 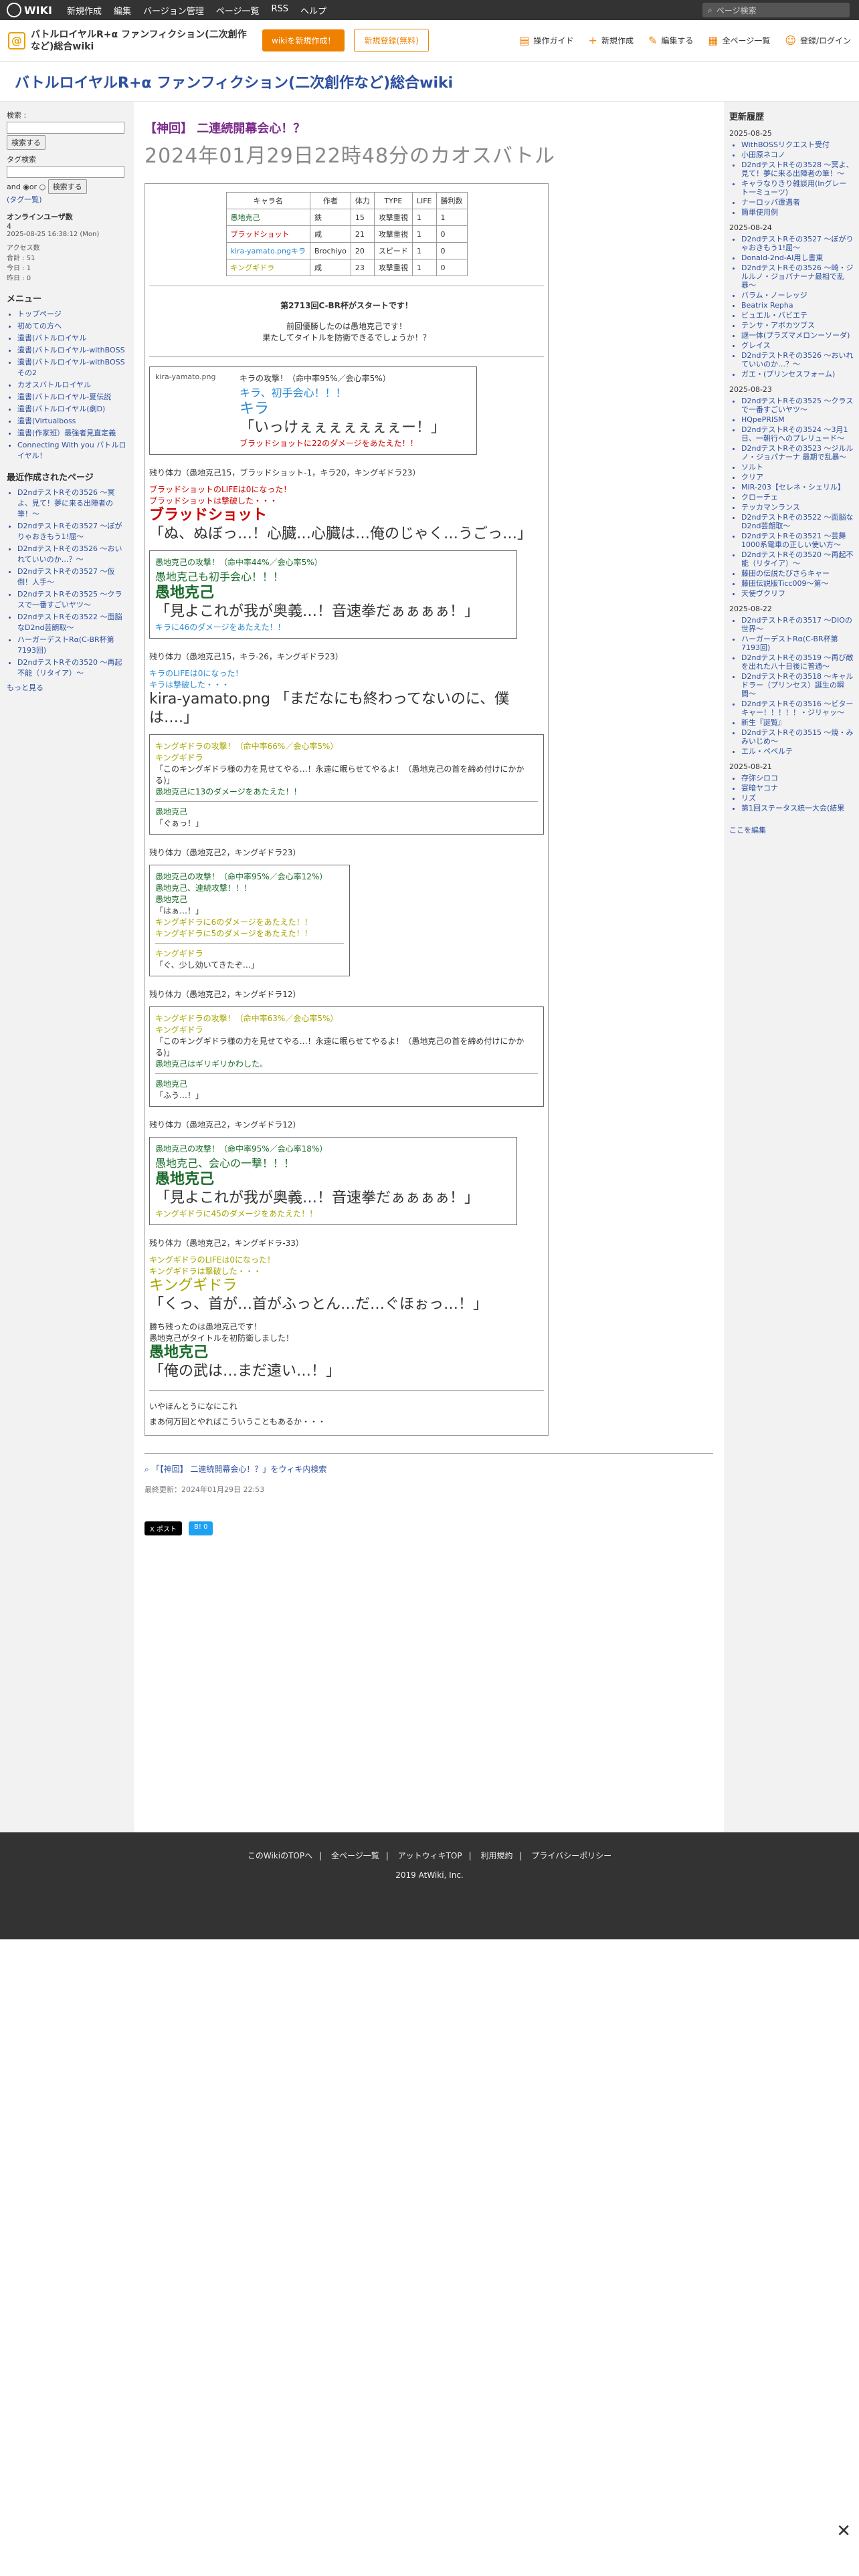 I want to click on site-brand: @ バトルロイヤルR+α ファンフィクション(二次創作 など)総合wiki, so click(x=135, y=41).